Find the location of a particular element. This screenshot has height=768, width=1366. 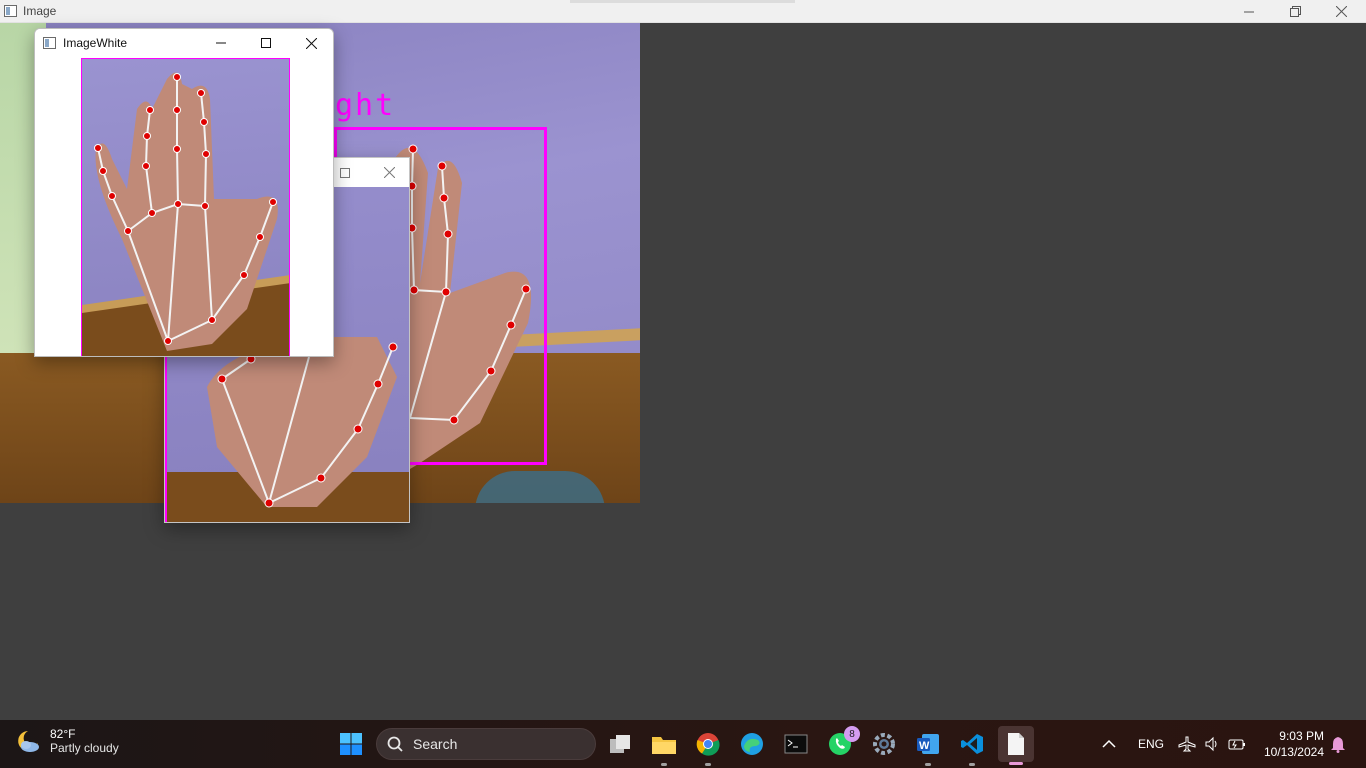

imagewhite-title: ImageWhite is located at coordinates (95, 43).